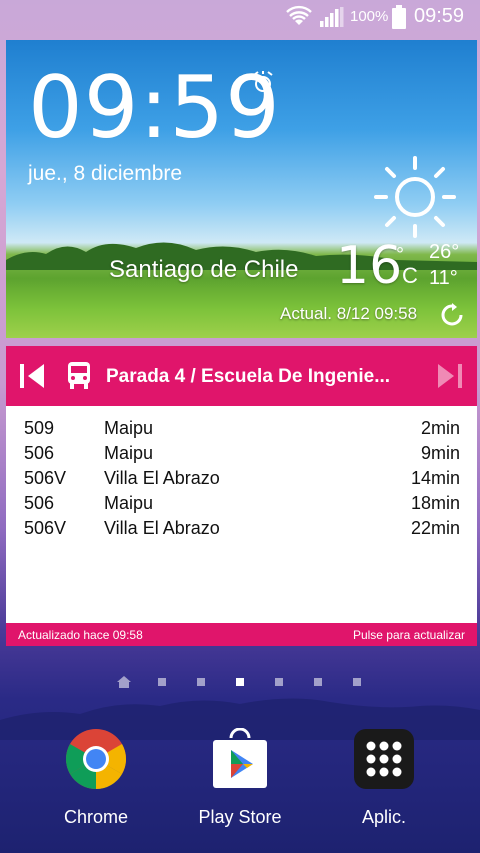 The height and width of the screenshot is (853, 480). I want to click on last-updated-text: Actualizado hace 09:58, so click(80, 635).